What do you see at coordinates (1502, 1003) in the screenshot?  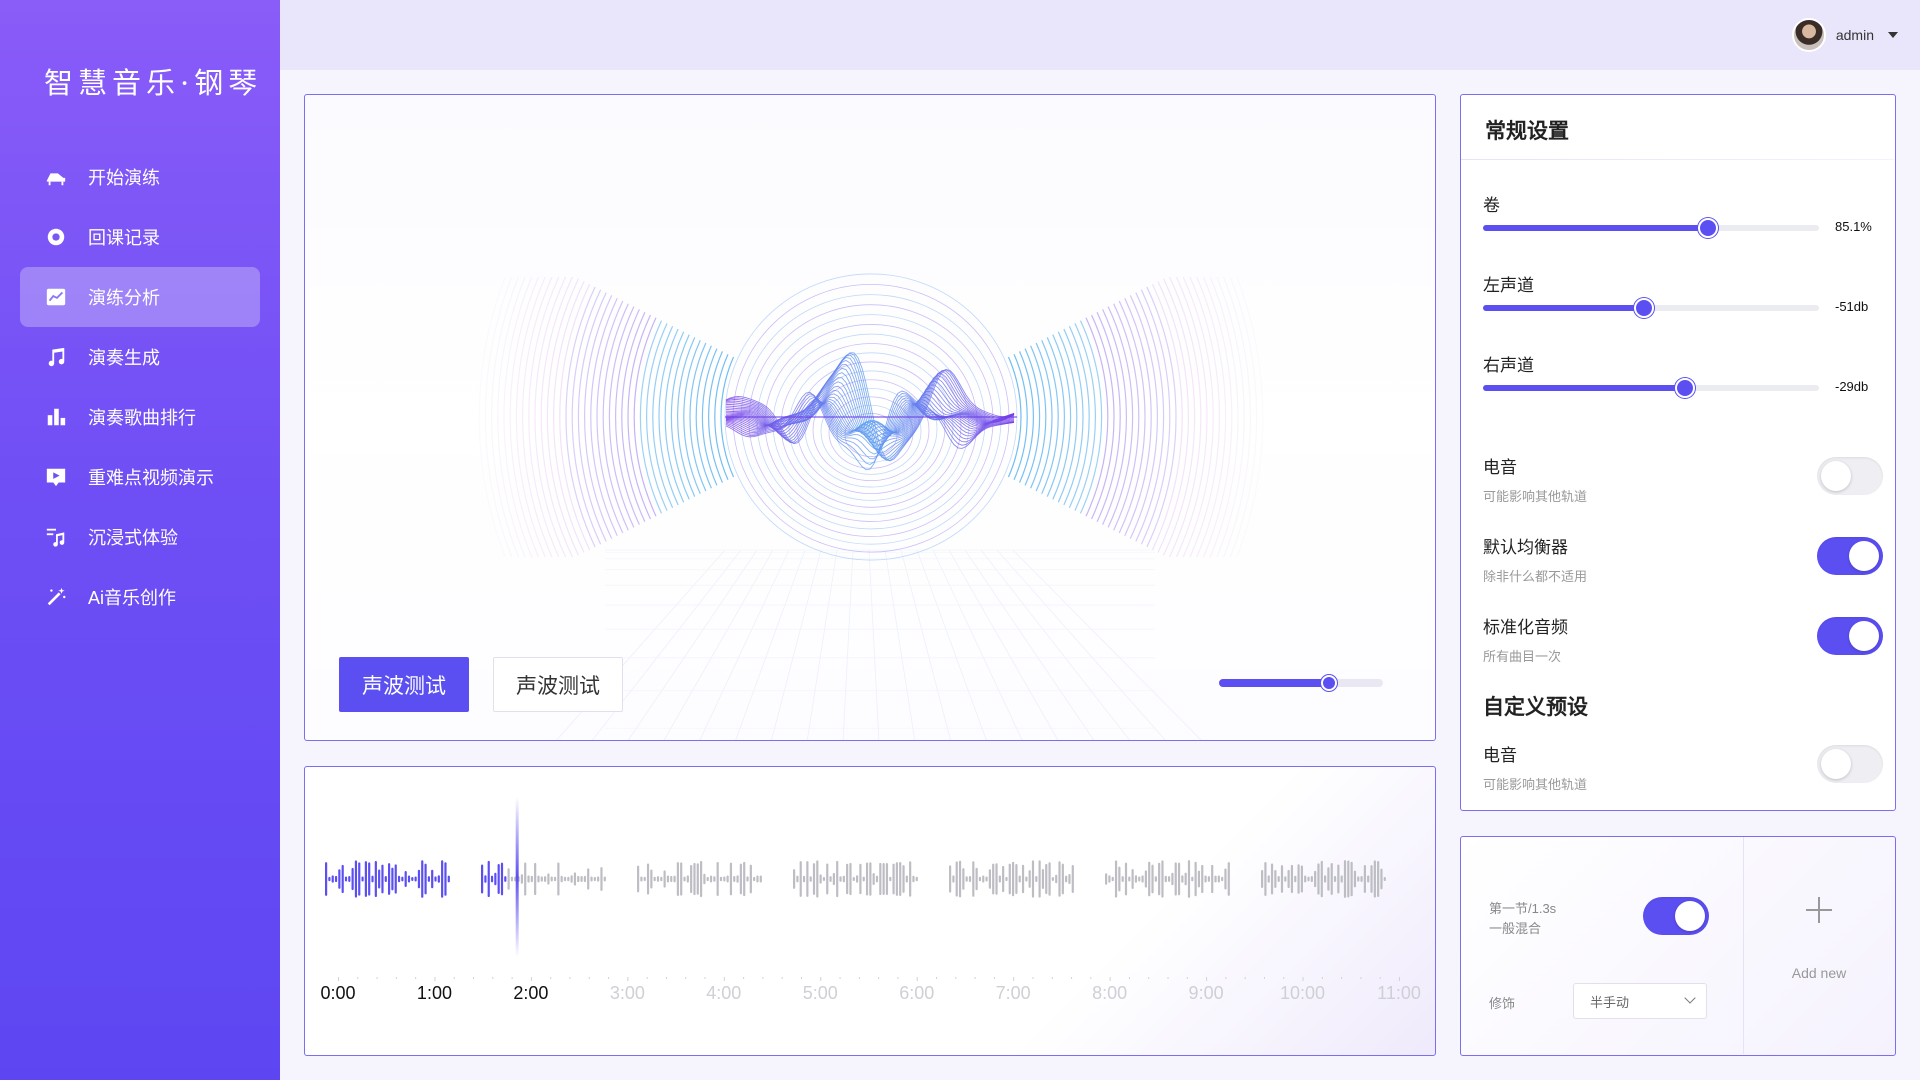 I see `decoration-label: 修饰` at bounding box center [1502, 1003].